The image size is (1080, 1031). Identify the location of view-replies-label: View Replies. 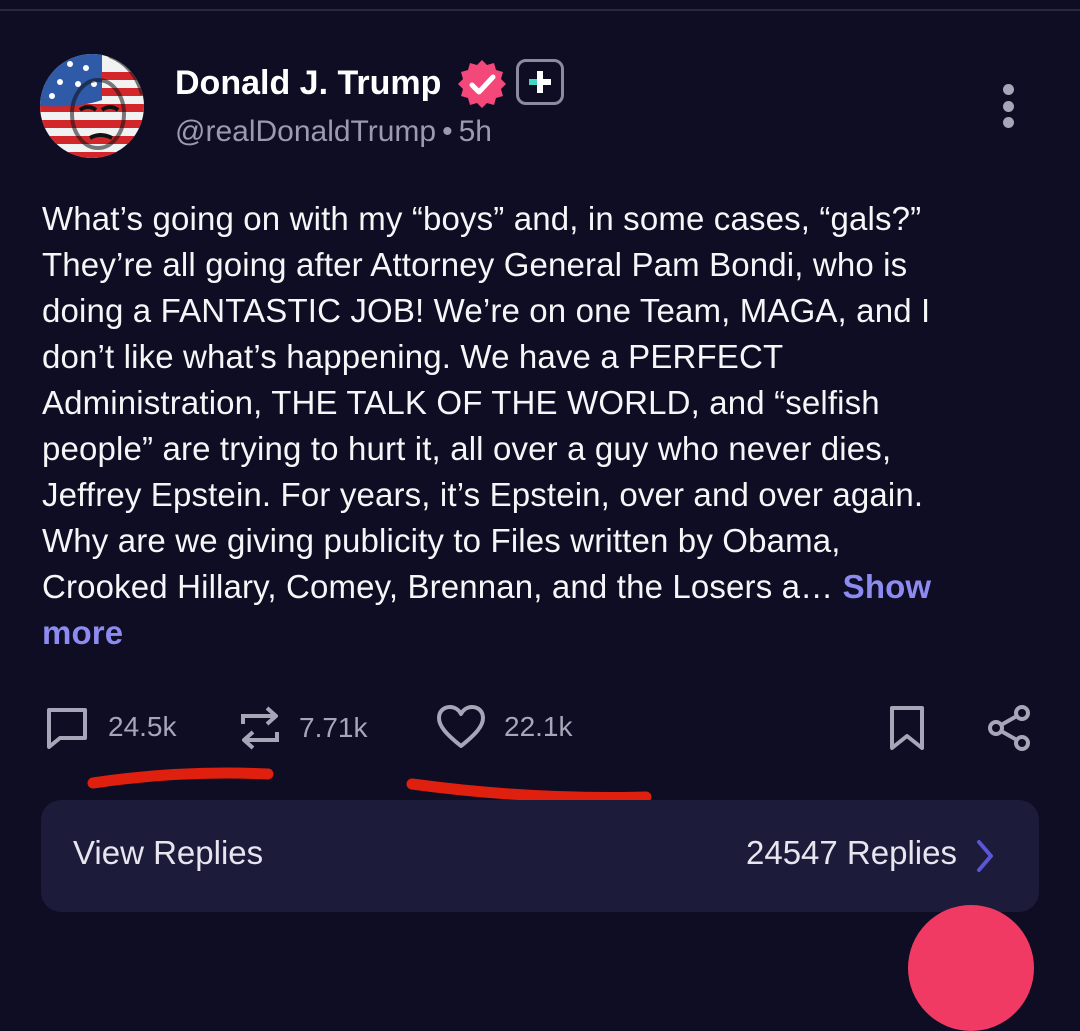
(168, 852).